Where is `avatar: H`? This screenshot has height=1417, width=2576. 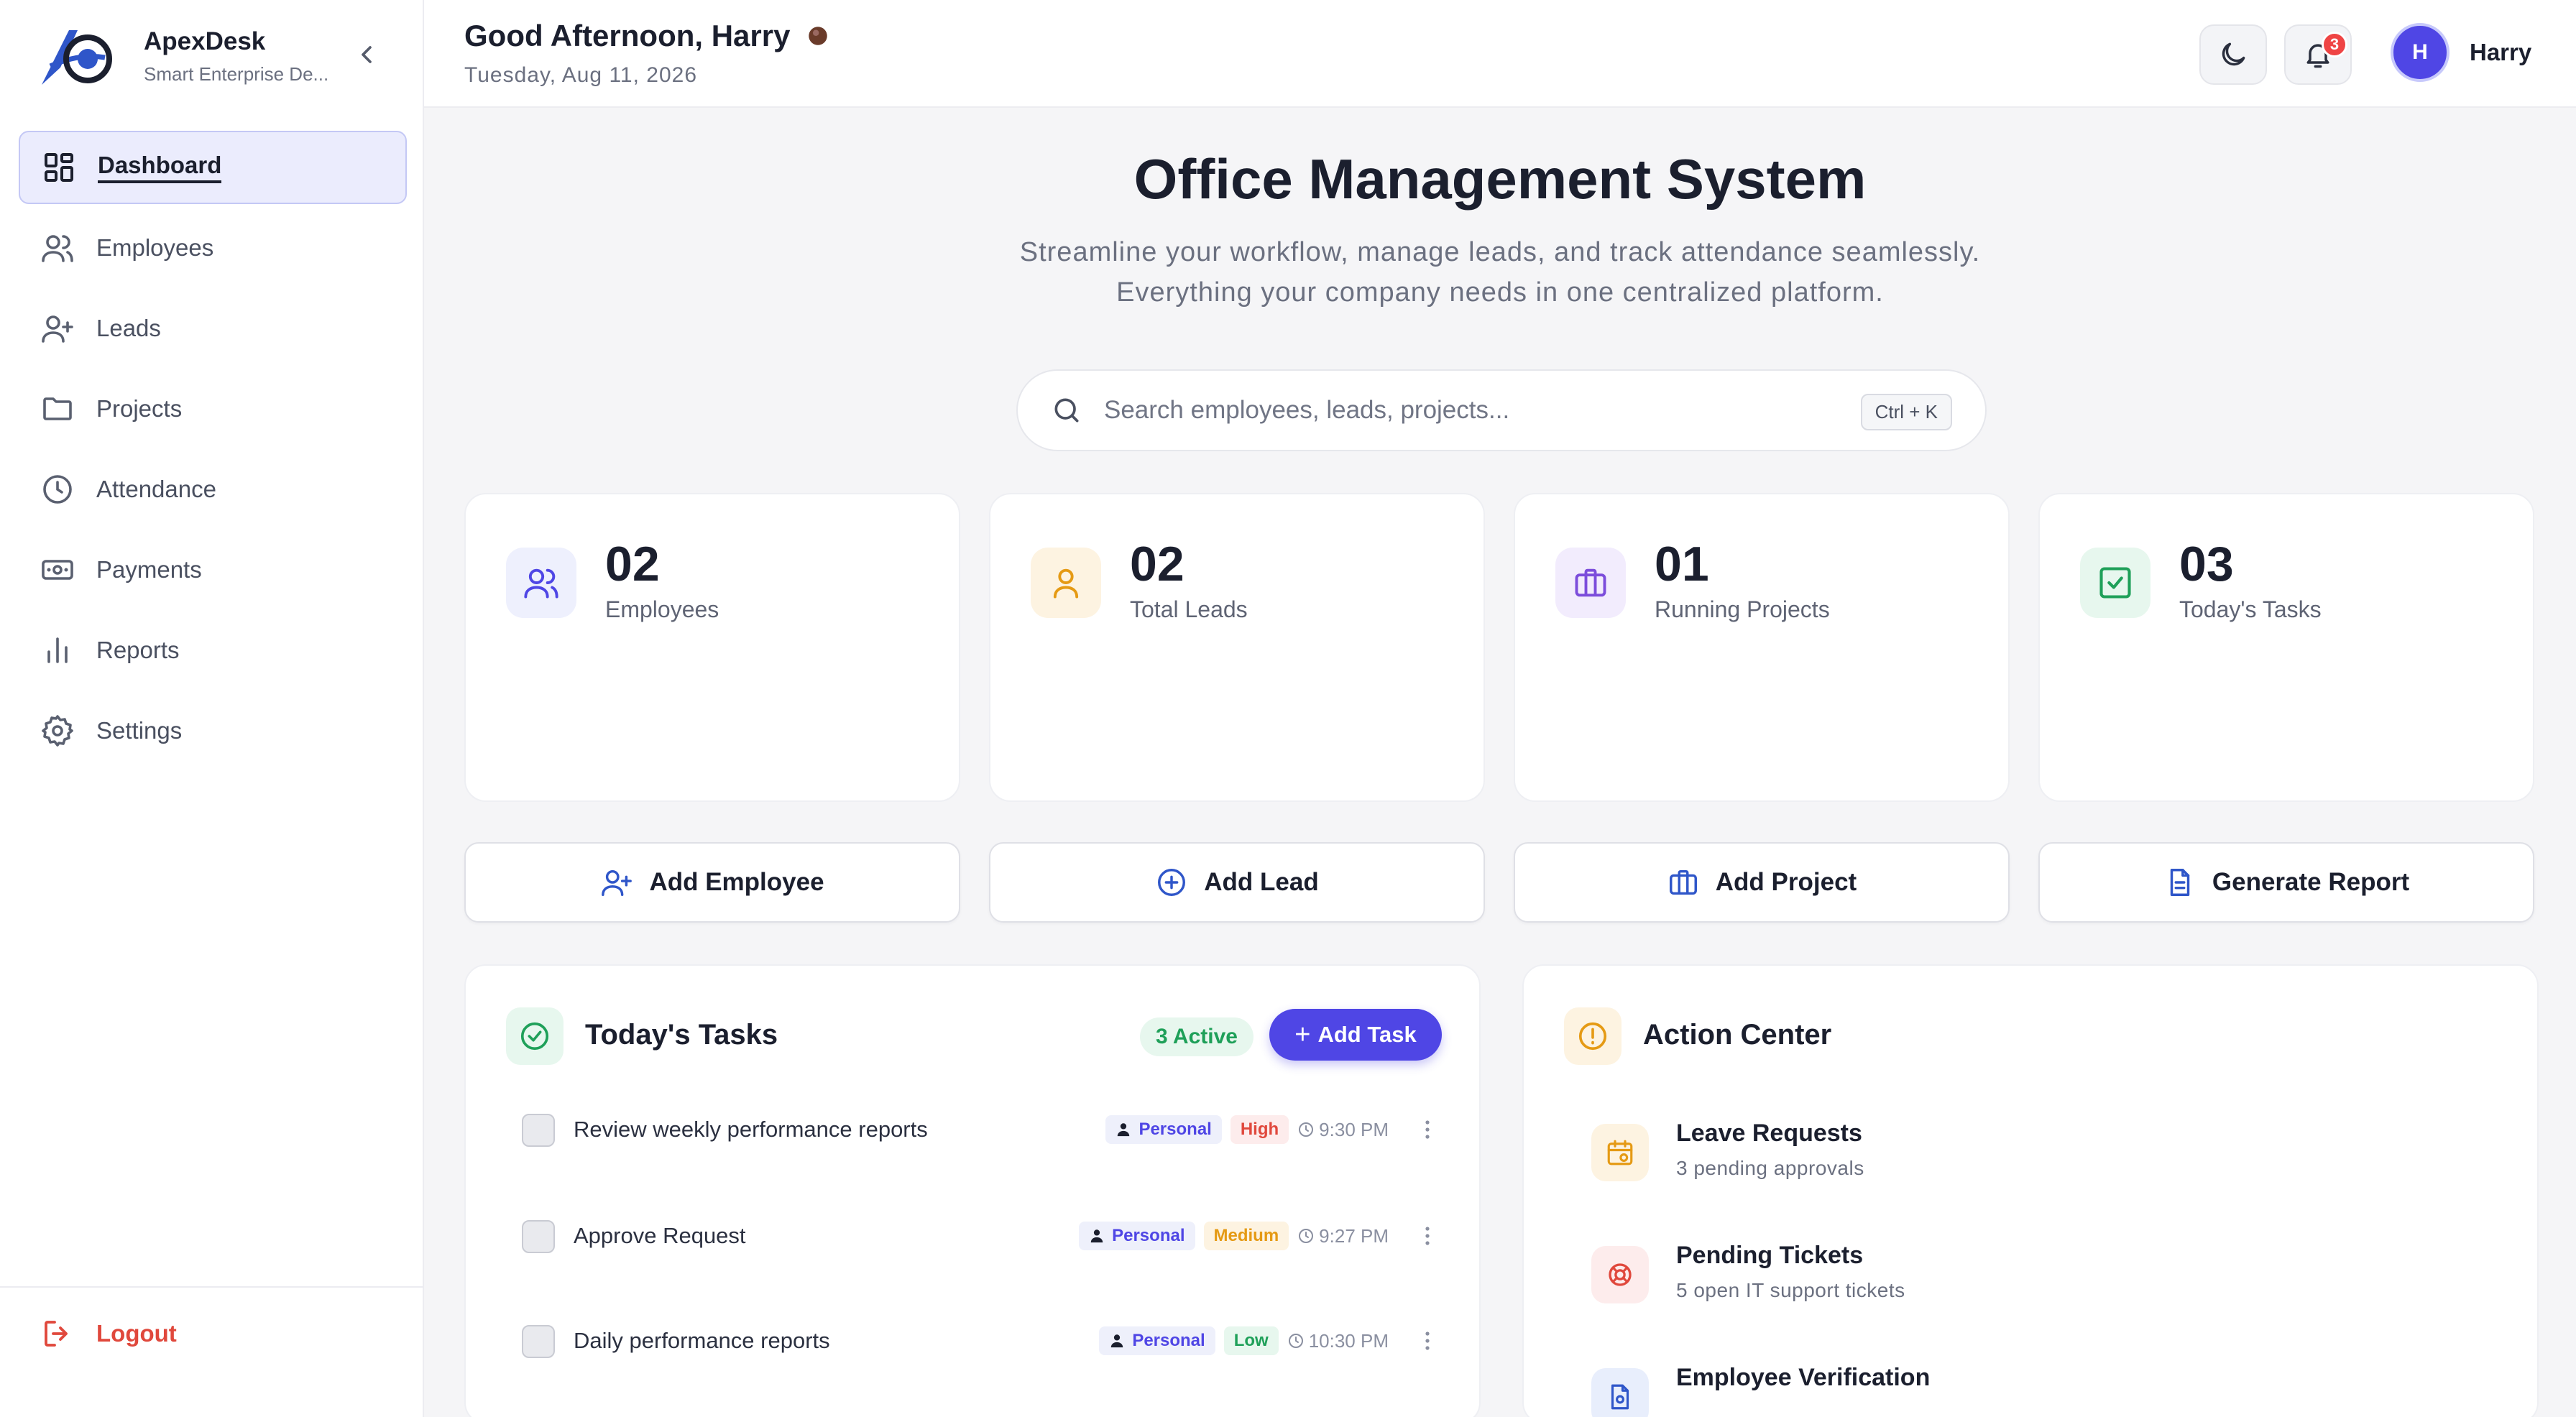 avatar: H is located at coordinates (2420, 53).